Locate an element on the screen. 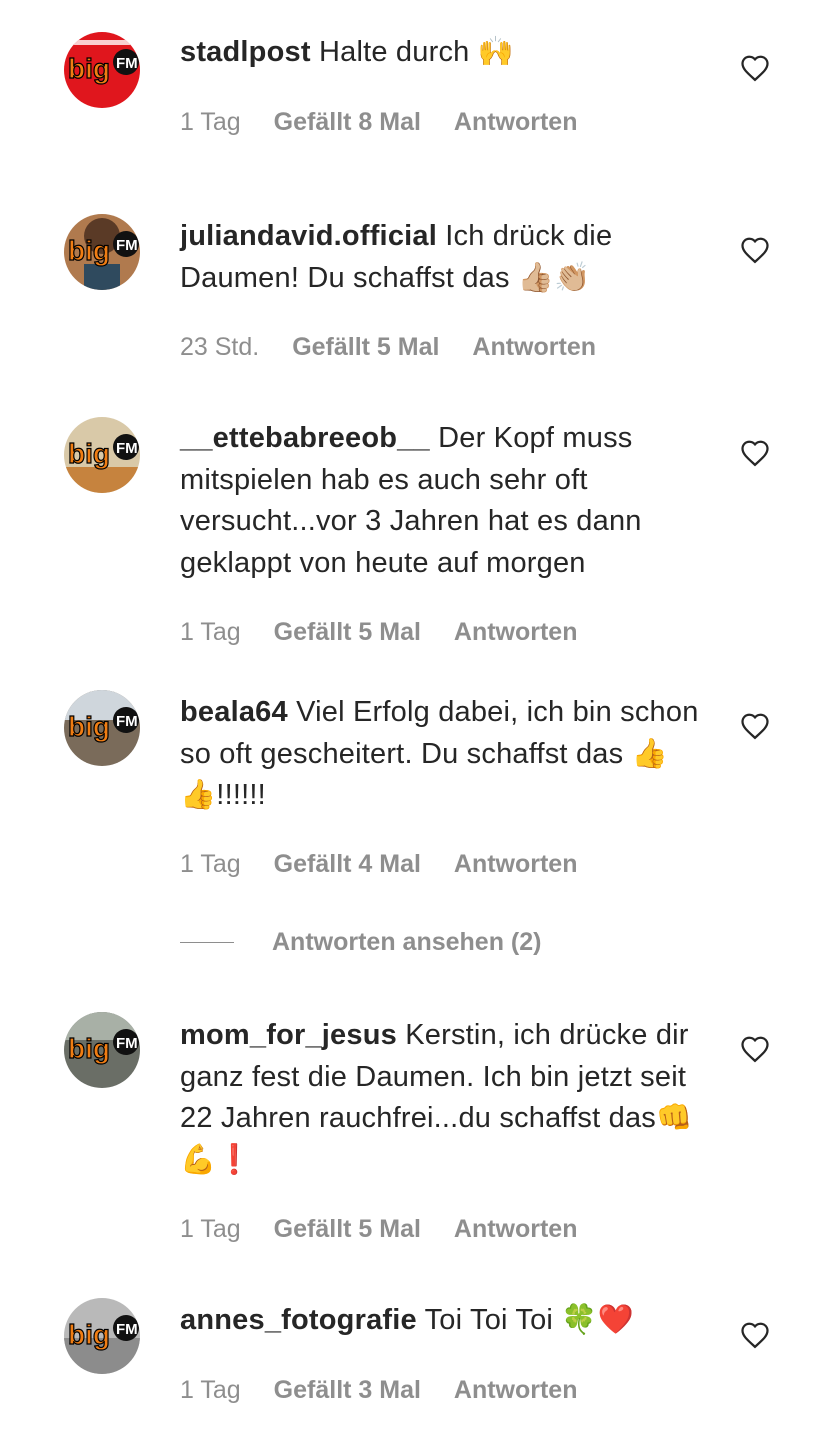 The height and width of the screenshot is (1451, 820). comment-username: stadlpost is located at coordinates (245, 52).